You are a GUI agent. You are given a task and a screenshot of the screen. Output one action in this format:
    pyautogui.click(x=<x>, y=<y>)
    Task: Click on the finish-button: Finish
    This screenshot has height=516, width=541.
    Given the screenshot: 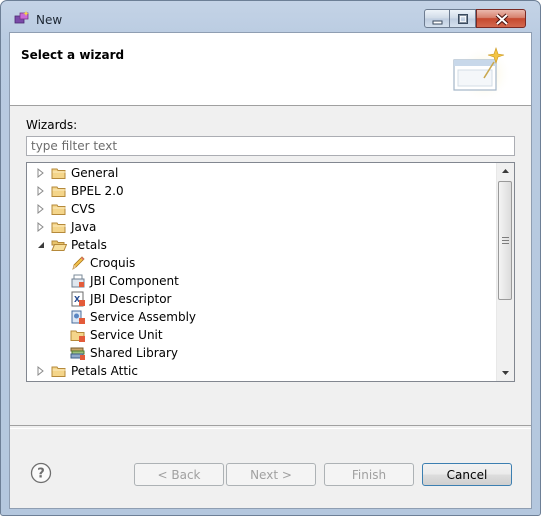 What is the action you would take?
    pyautogui.click(x=369, y=474)
    